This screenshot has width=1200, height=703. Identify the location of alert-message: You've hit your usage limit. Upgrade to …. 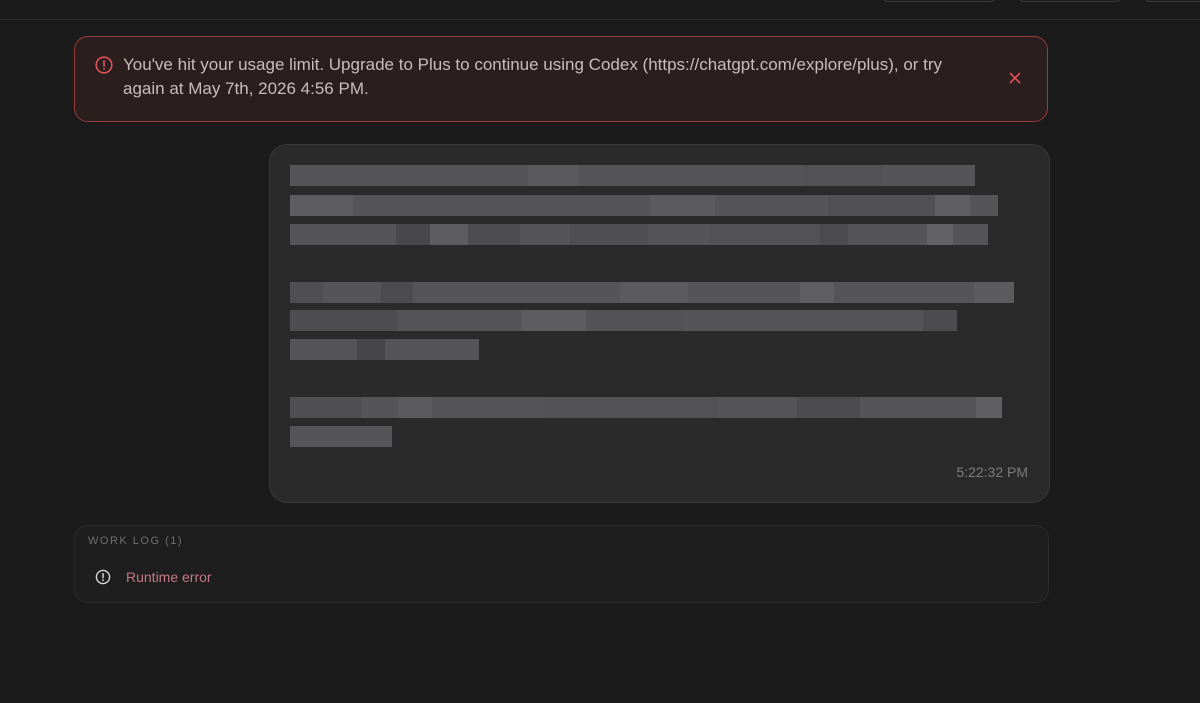
(533, 76).